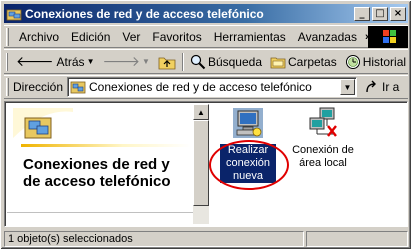 Image resolution: width=412 pixels, height=250 pixels. I want to click on folders-button: Carpetas, so click(303, 62).